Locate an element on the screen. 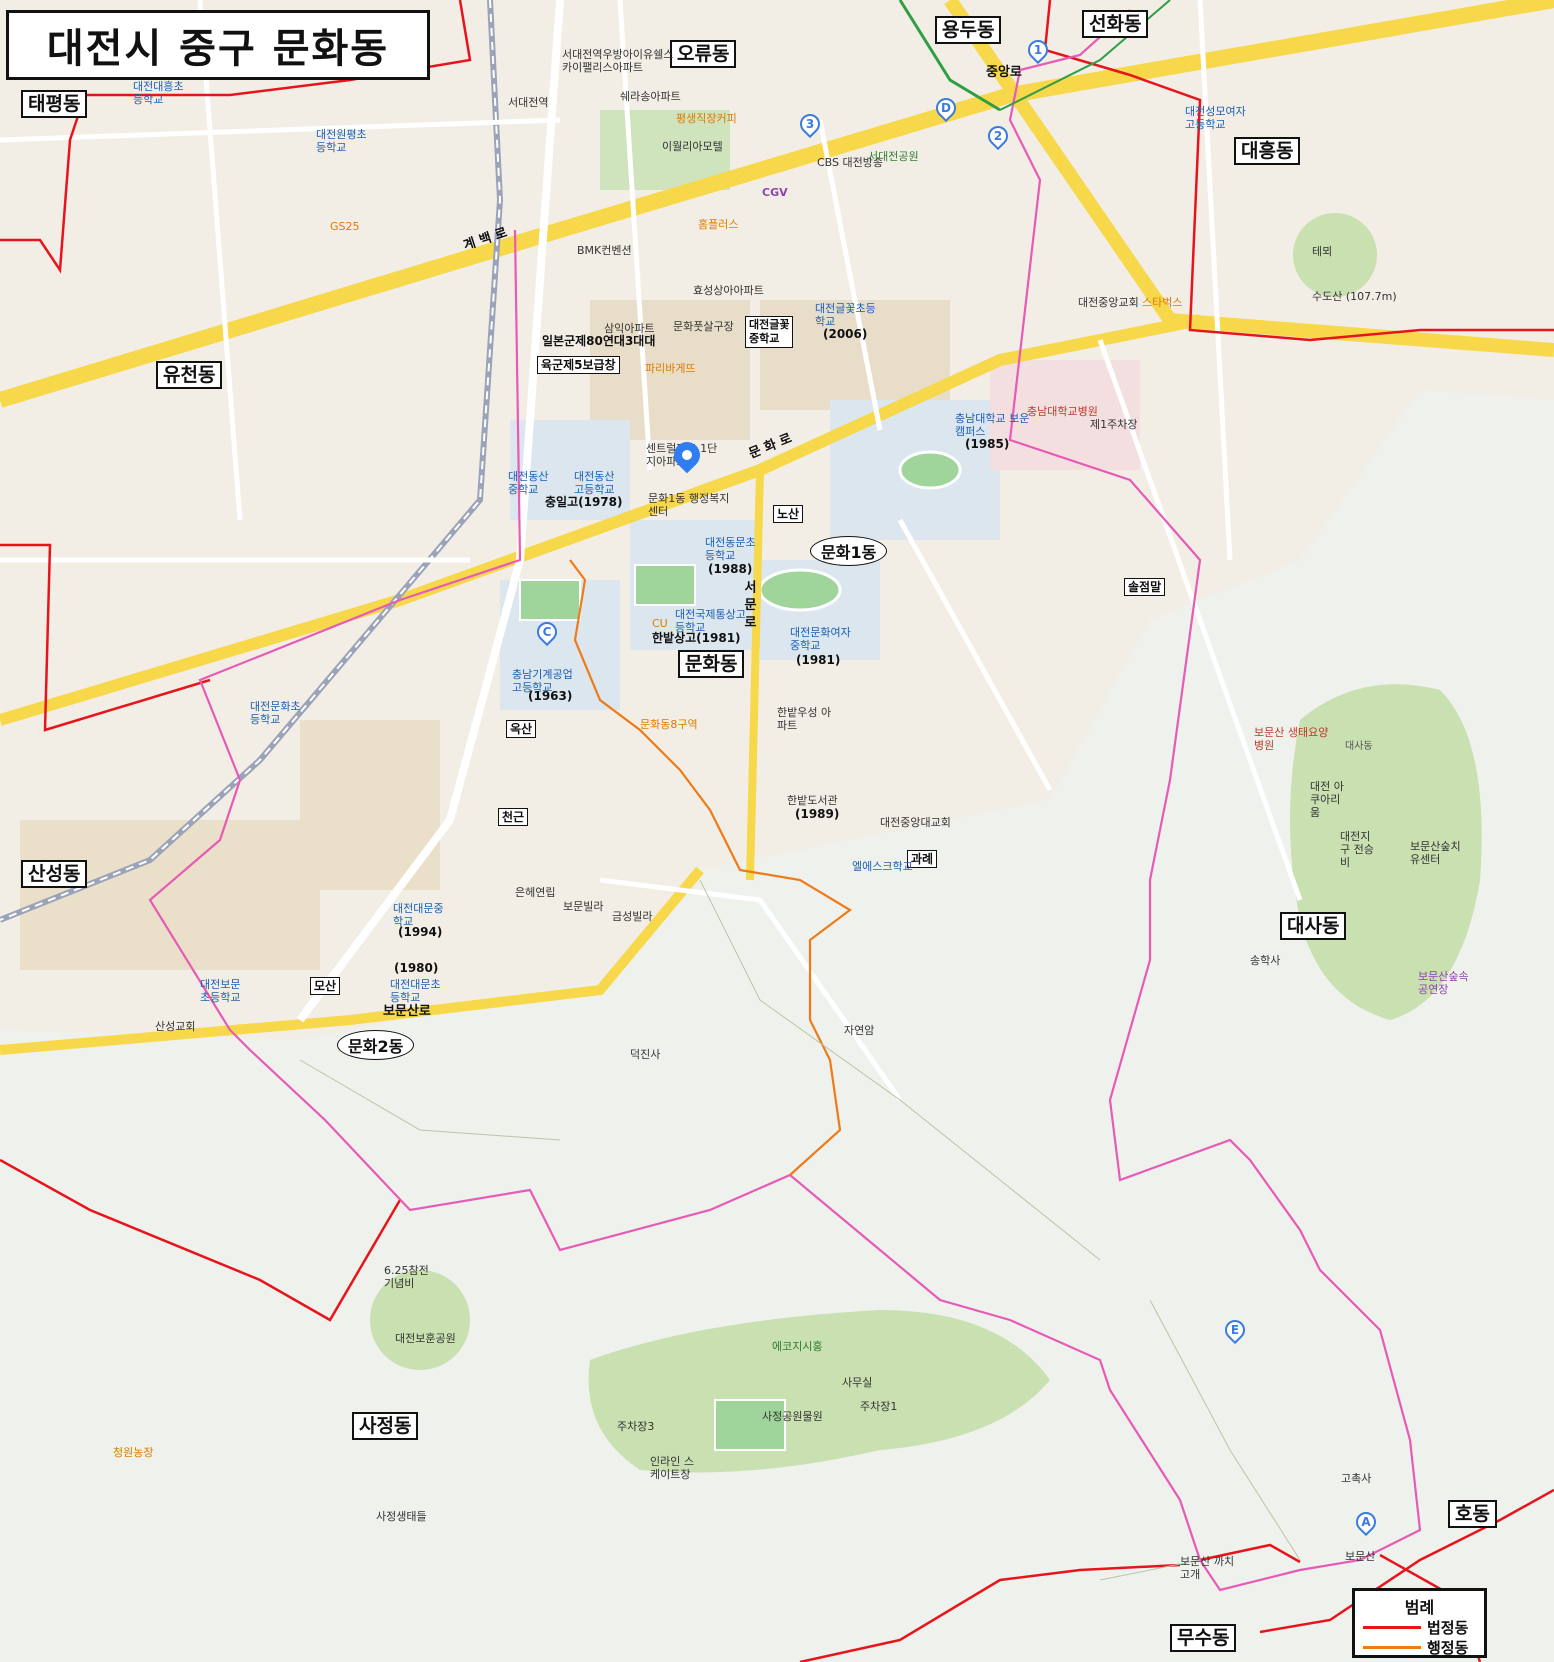 Image resolution: width=1554 pixels, height=1662 pixels. place-label: 사무실 is located at coordinates (857, 1382).